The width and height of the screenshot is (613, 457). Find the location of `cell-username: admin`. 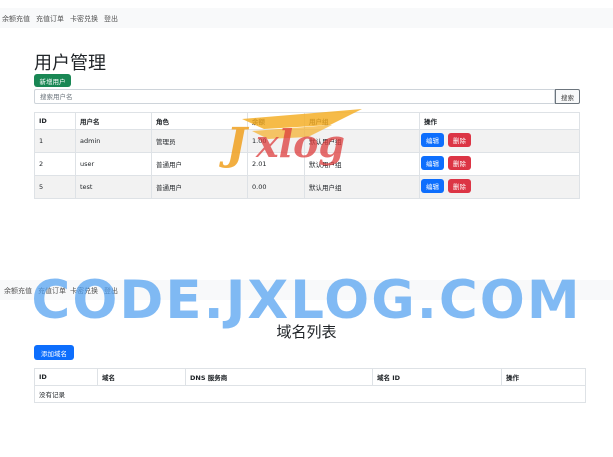

cell-username: admin is located at coordinates (114, 141).